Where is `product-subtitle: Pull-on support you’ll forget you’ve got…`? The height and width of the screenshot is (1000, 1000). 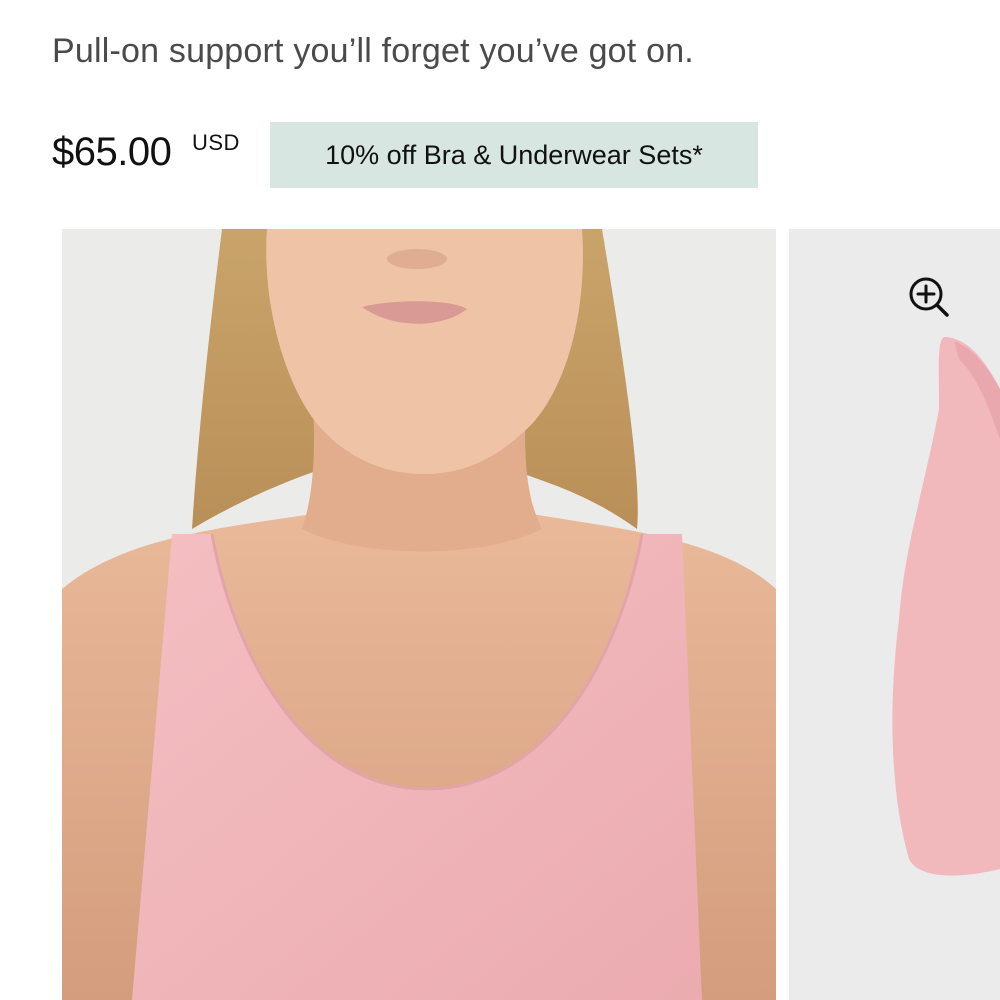 product-subtitle: Pull-on support you’ll forget you’ve got… is located at coordinates (373, 51).